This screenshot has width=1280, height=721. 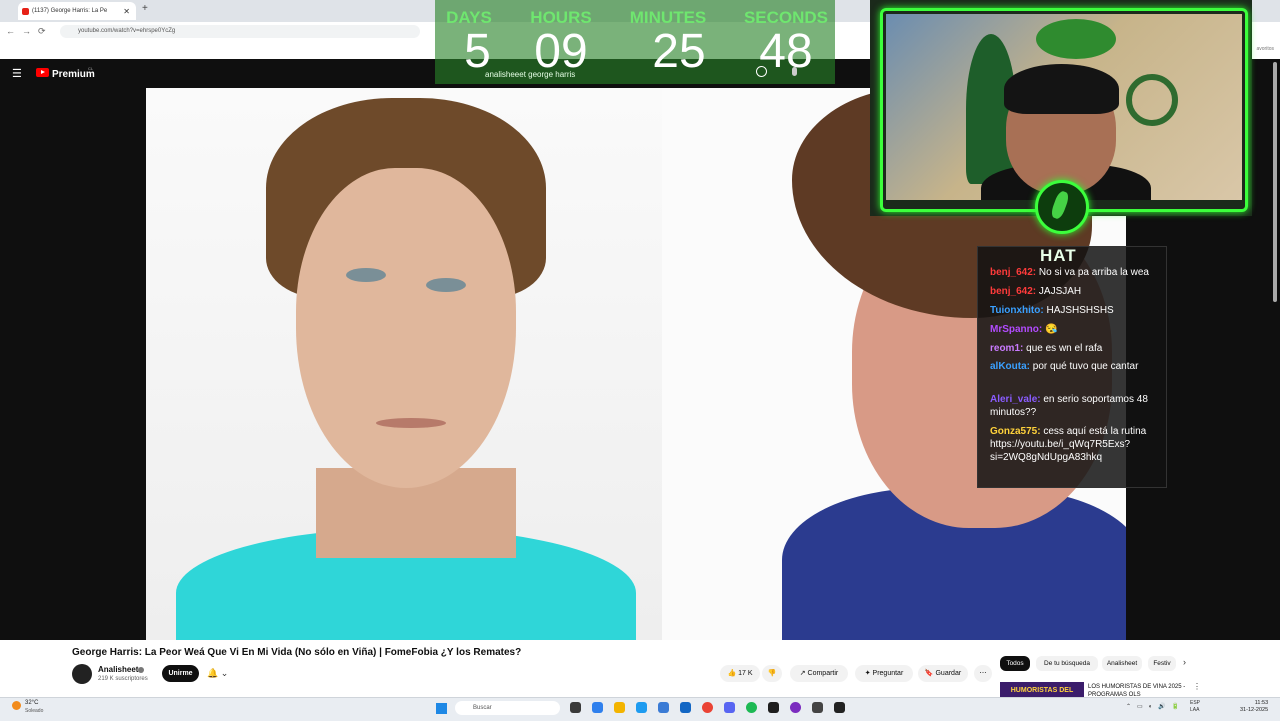 What do you see at coordinates (1080, 310) in the screenshot?
I see `chat-text: HAJSHSHSHS` at bounding box center [1080, 310].